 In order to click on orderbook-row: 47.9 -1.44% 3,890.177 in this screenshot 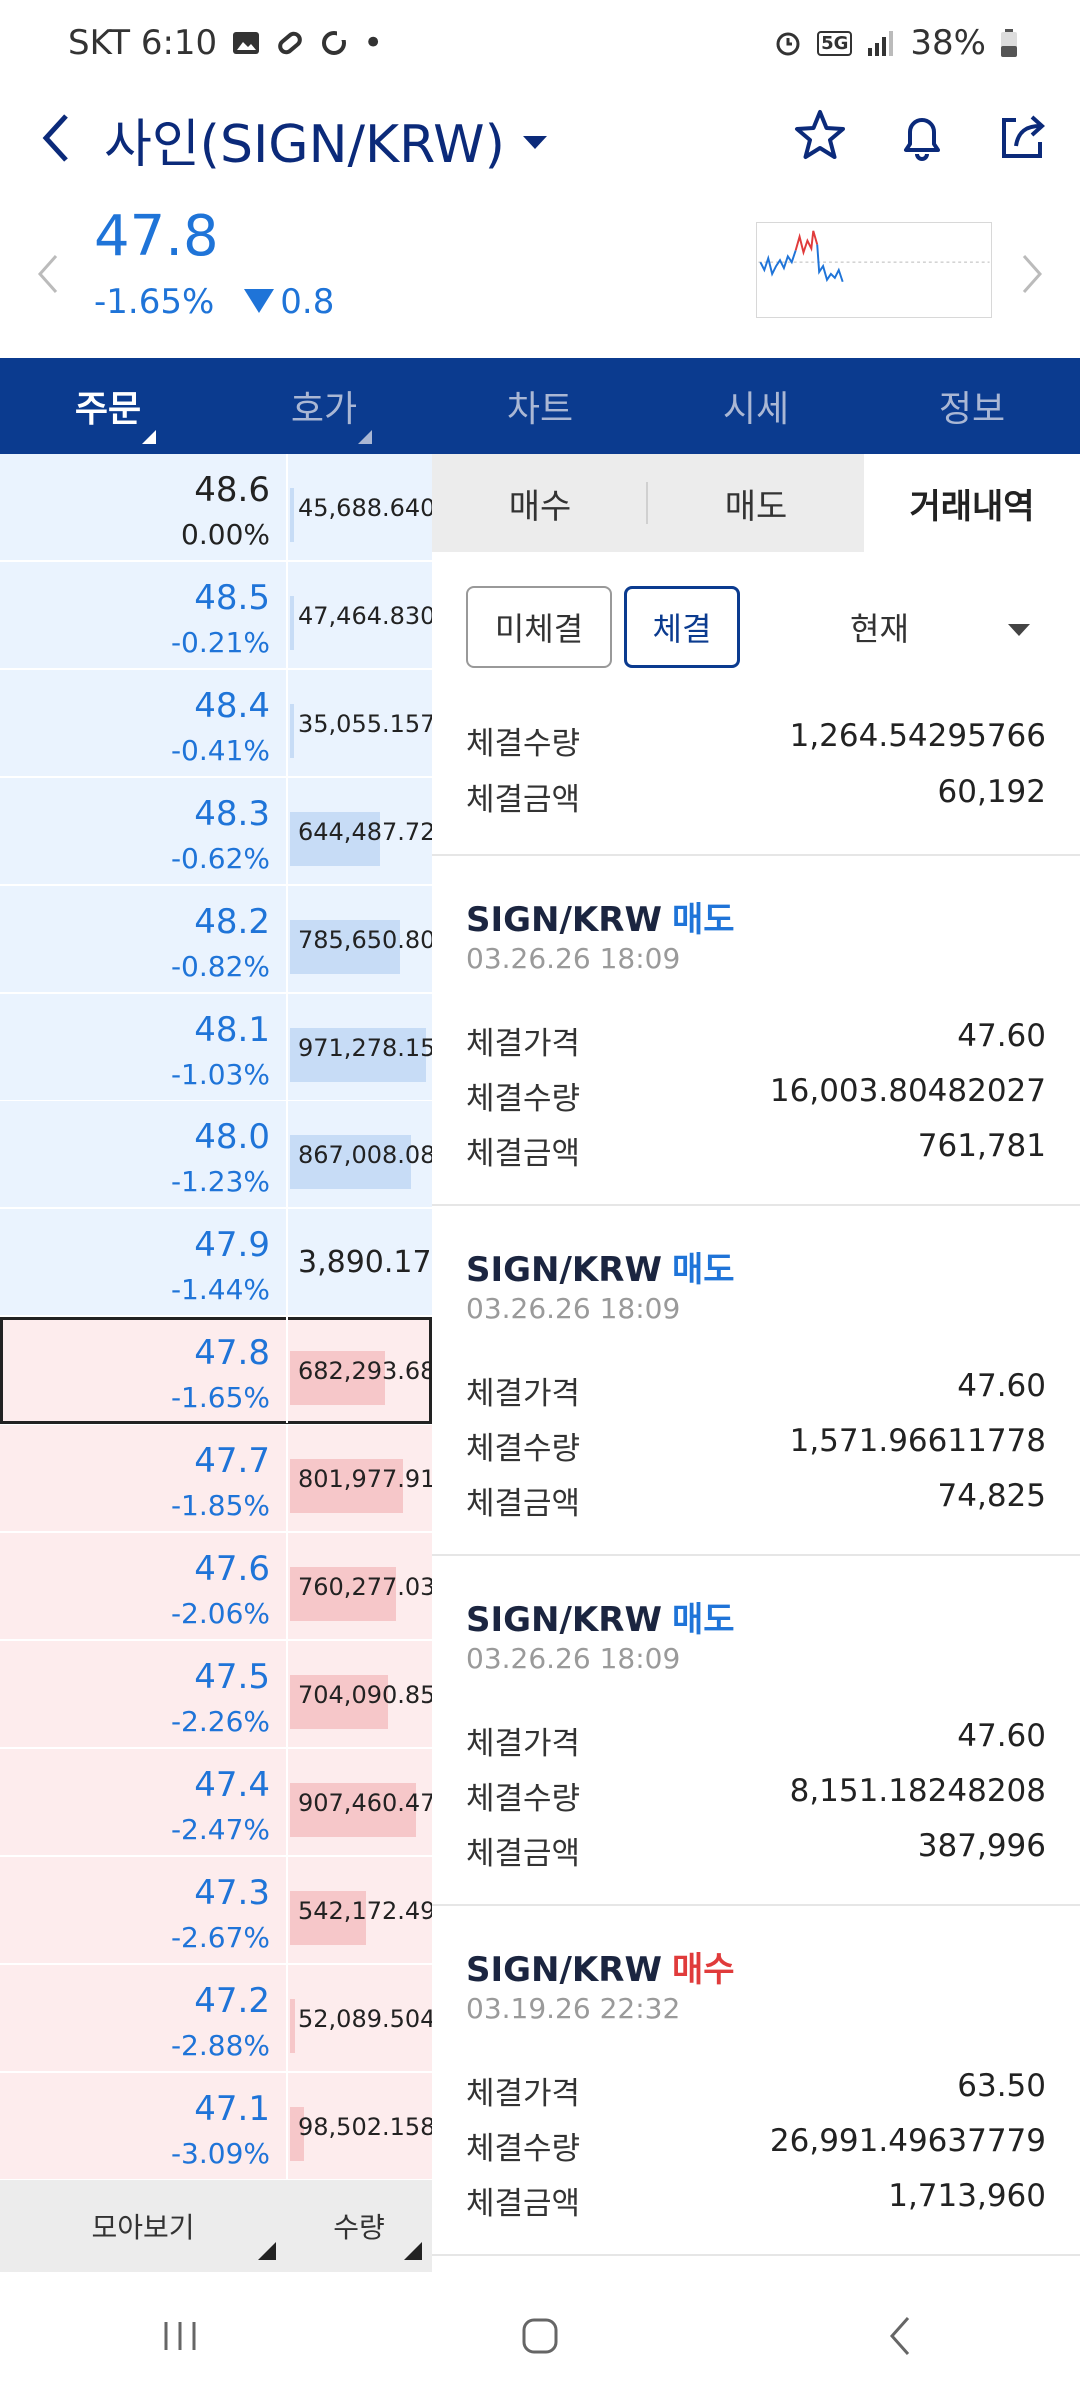, I will do `click(225, 1263)`.